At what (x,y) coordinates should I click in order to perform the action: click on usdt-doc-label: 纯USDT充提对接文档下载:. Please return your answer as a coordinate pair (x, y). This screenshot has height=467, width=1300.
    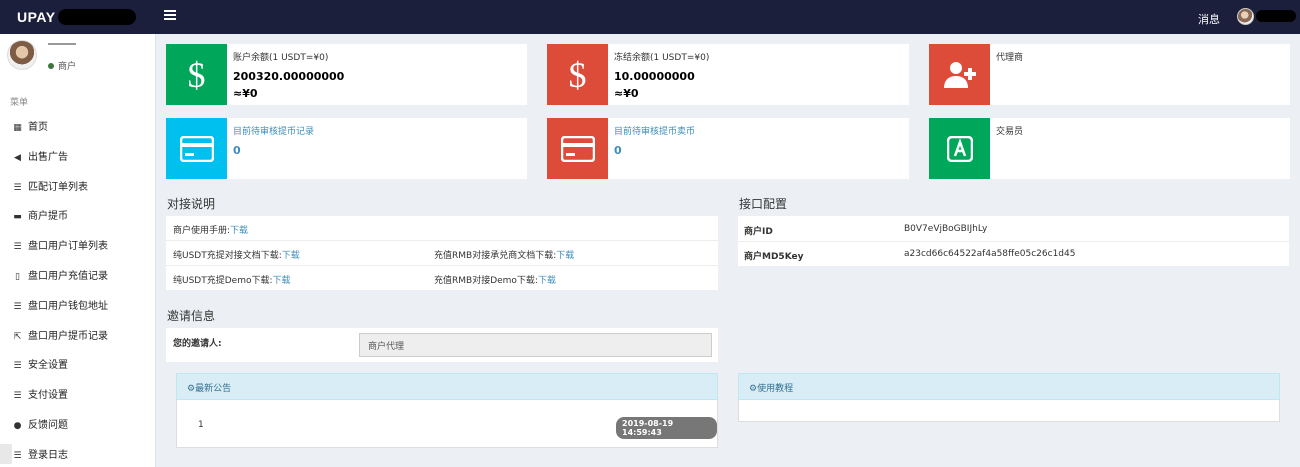
    Looking at the image, I should click on (227, 256).